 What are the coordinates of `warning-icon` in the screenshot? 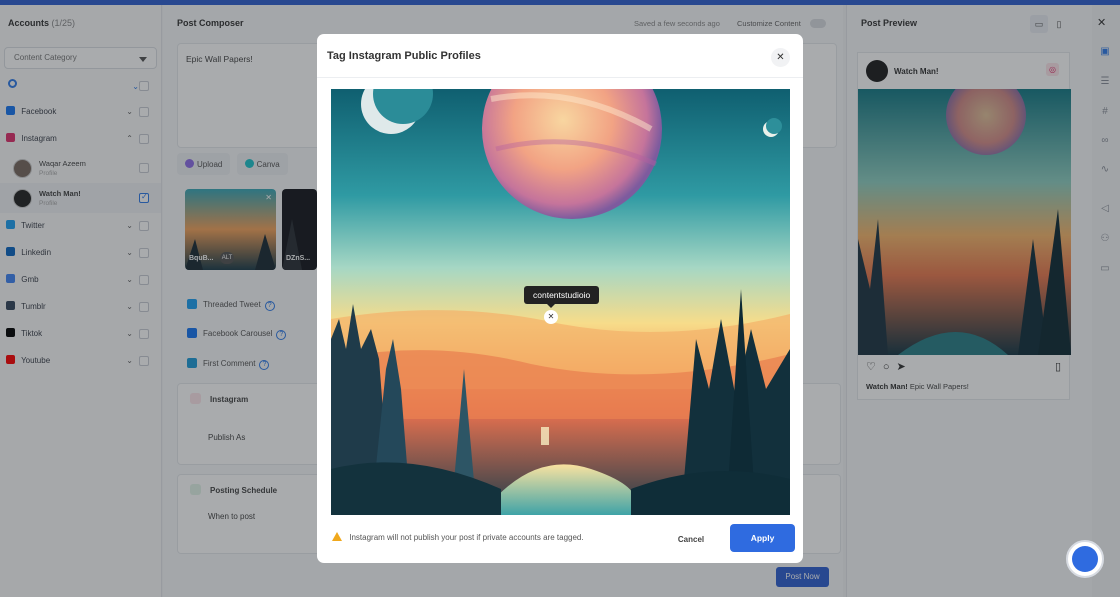 It's located at (337, 536).